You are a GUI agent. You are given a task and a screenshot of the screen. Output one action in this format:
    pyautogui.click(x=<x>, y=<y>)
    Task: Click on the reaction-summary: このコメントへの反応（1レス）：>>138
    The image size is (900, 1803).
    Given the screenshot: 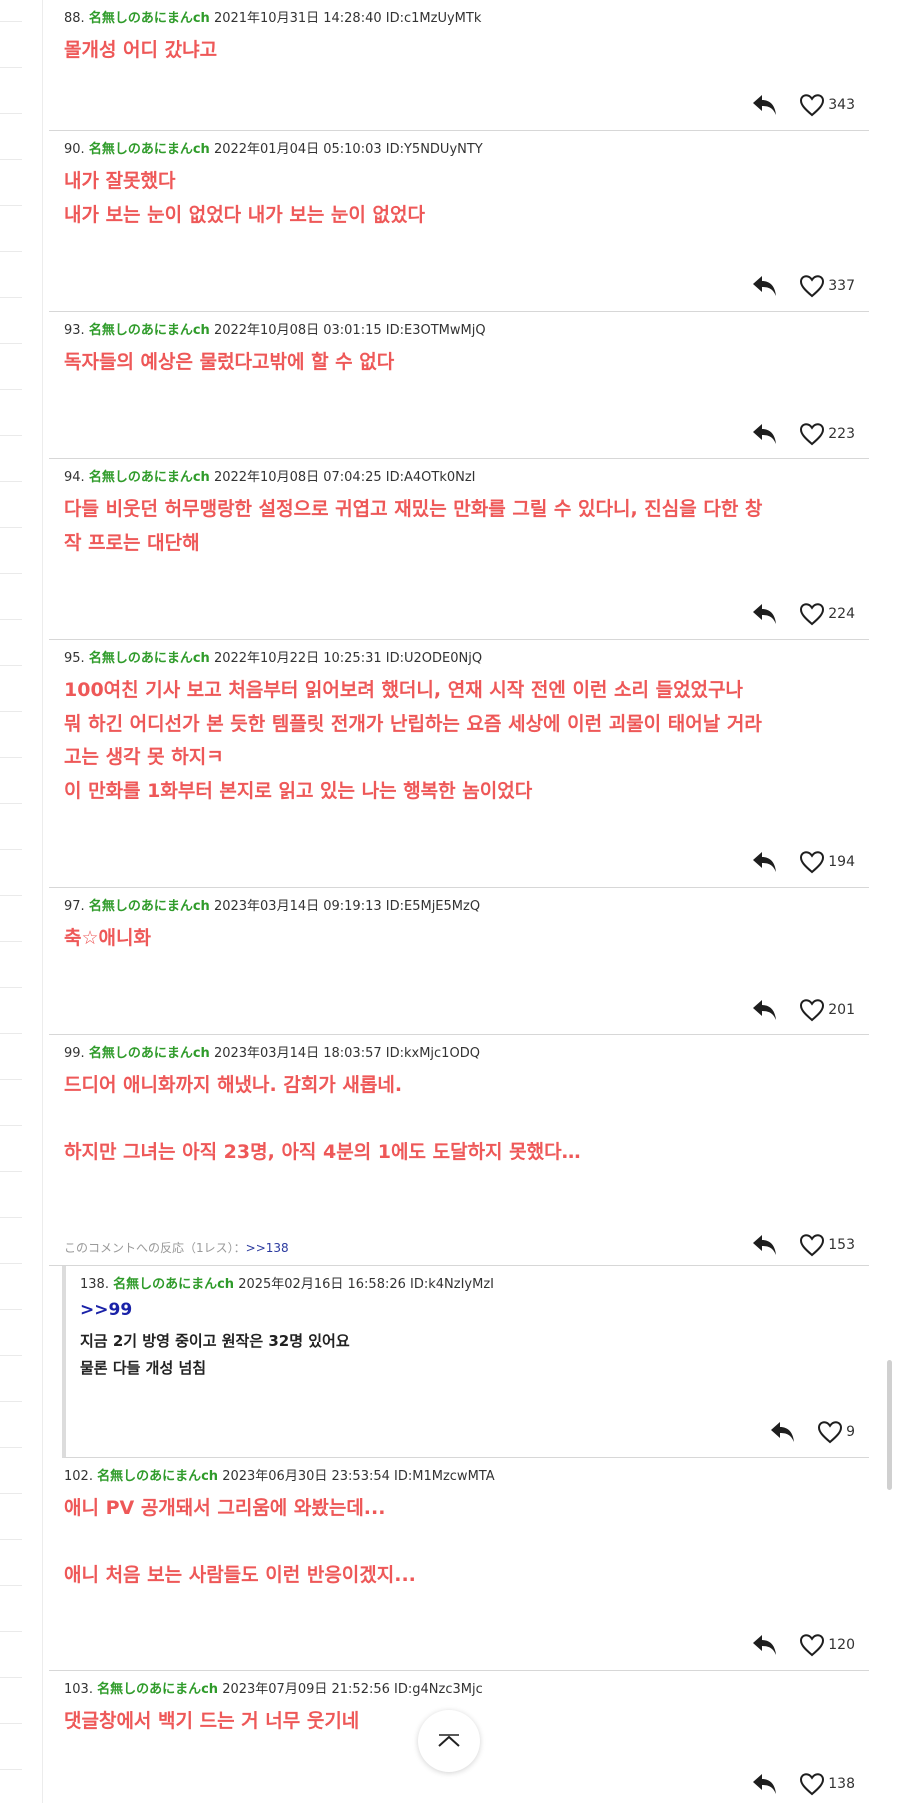 What is the action you would take?
    pyautogui.click(x=176, y=1247)
    